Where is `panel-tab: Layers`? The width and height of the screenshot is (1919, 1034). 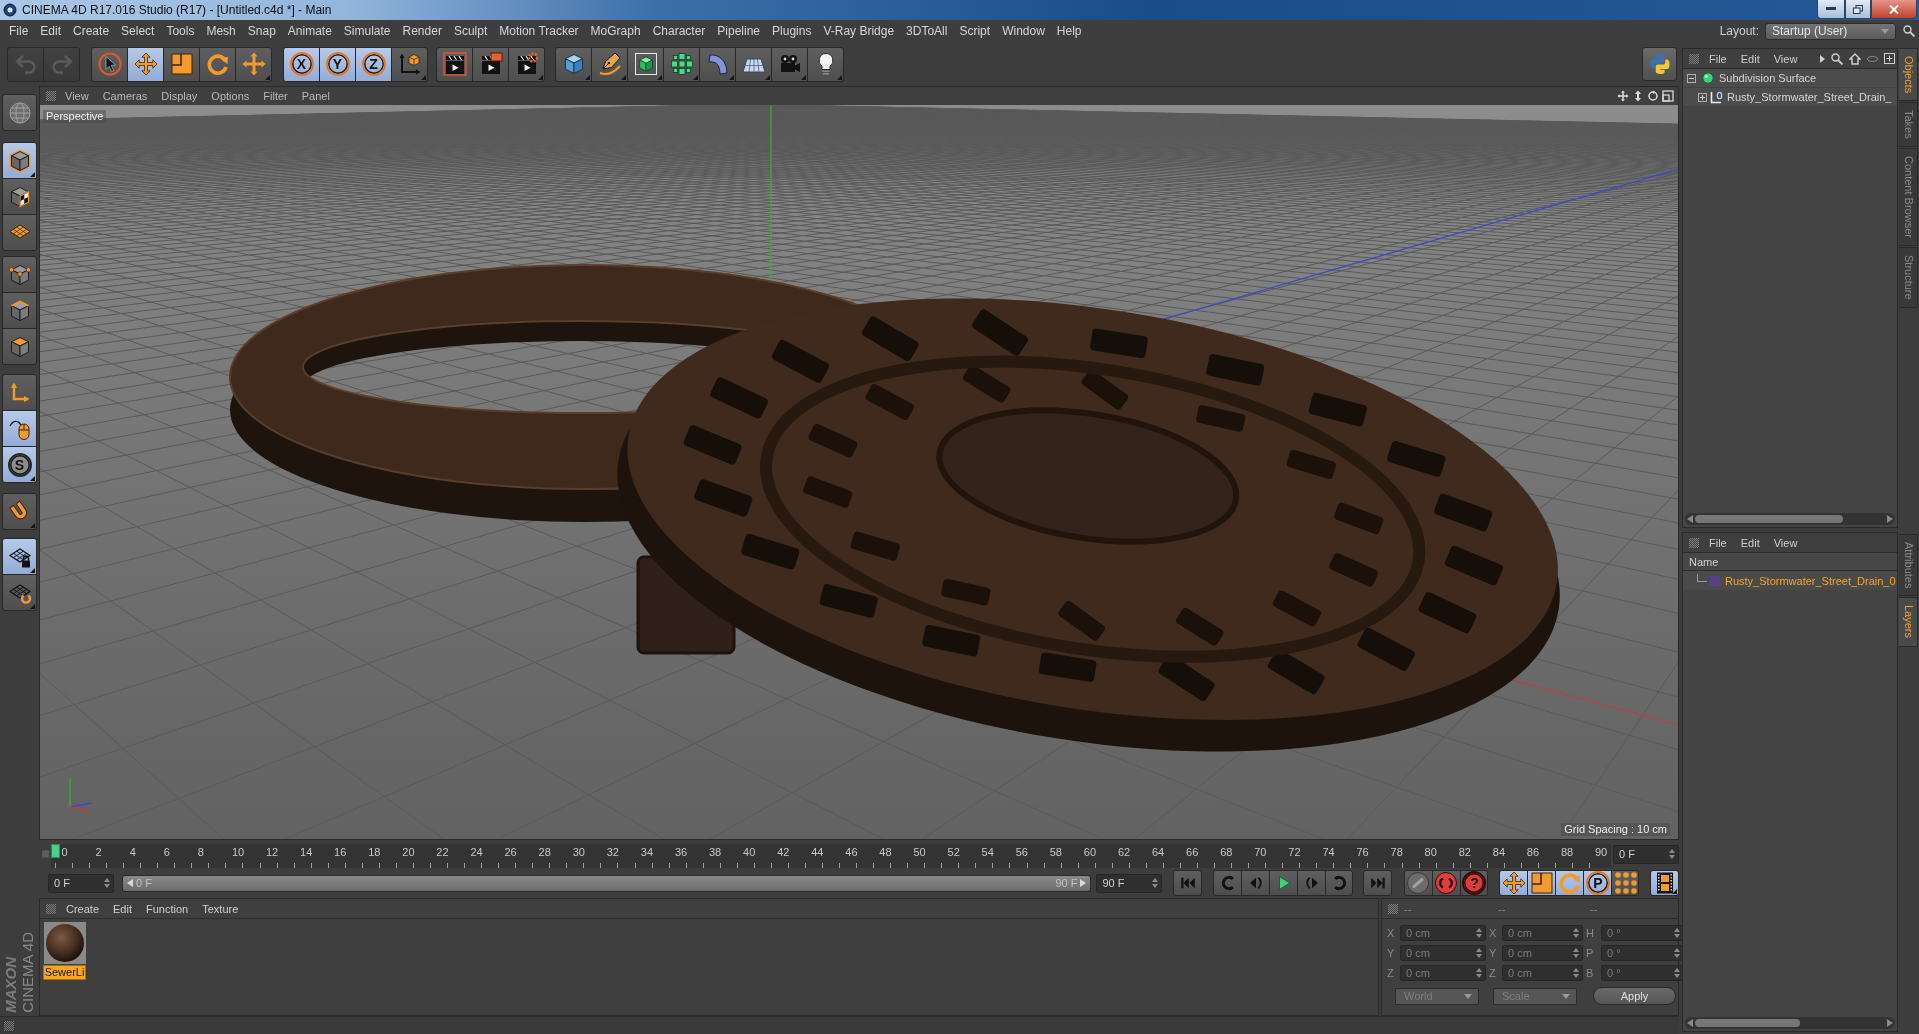 panel-tab: Layers is located at coordinates (1908, 622).